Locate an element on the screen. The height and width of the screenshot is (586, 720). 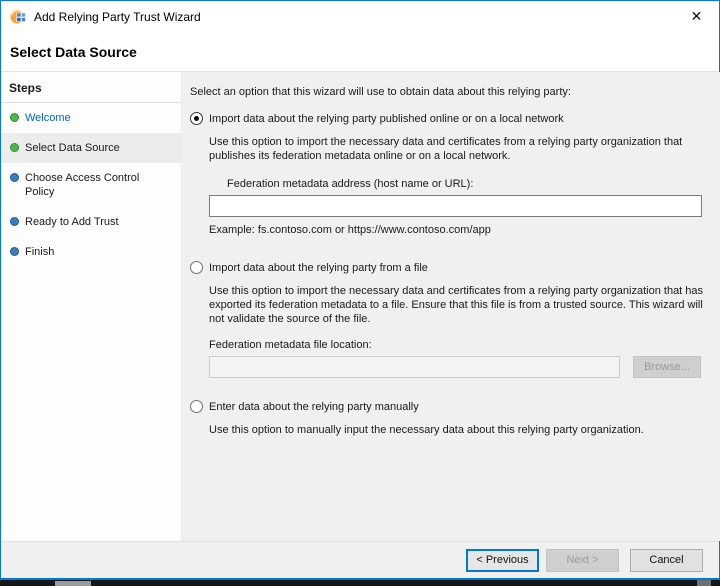
desktop-strip is located at coordinates (360, 583).